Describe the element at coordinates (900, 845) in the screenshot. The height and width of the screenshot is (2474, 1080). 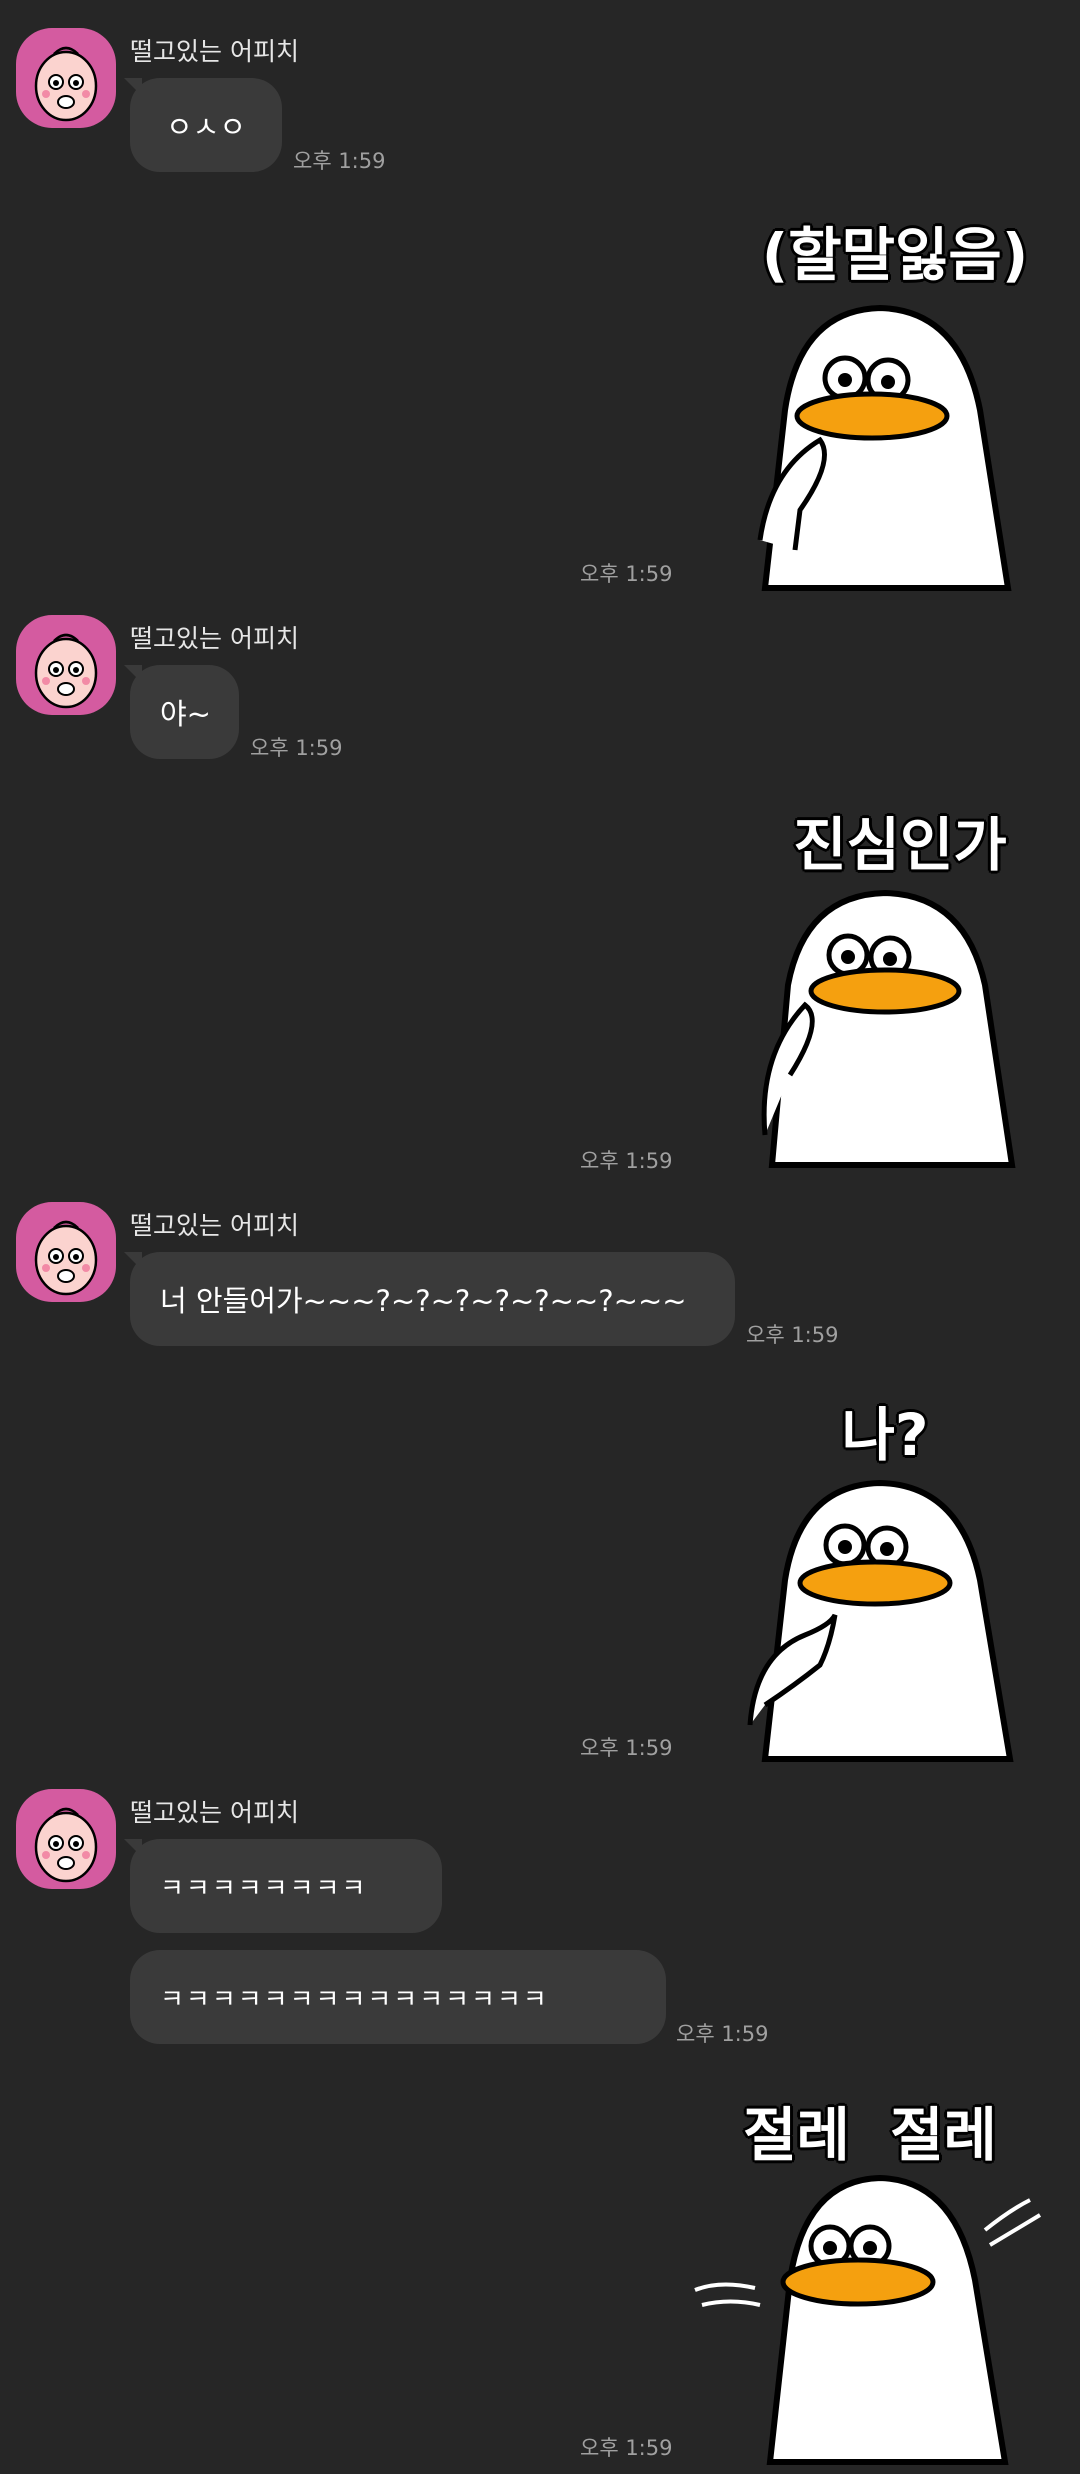
I see `sticker-caption: 진심인가` at that location.